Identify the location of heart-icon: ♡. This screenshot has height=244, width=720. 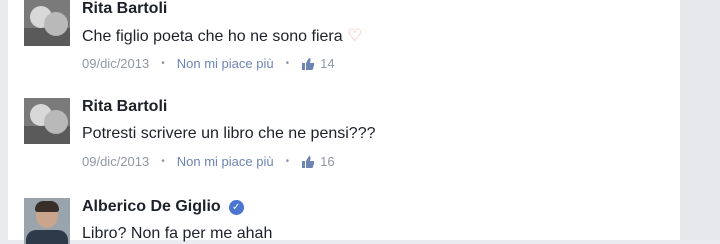
(355, 35).